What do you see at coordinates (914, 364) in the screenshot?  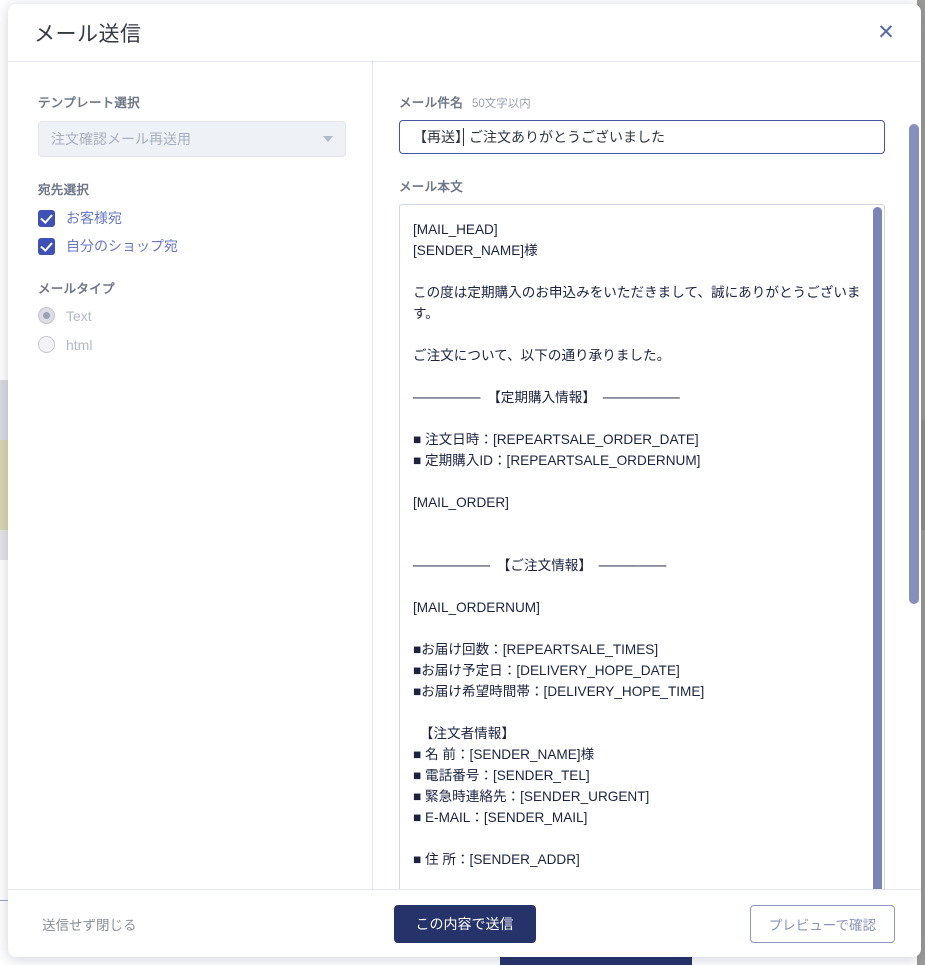 I see `modal-scrollbar-thumb` at bounding box center [914, 364].